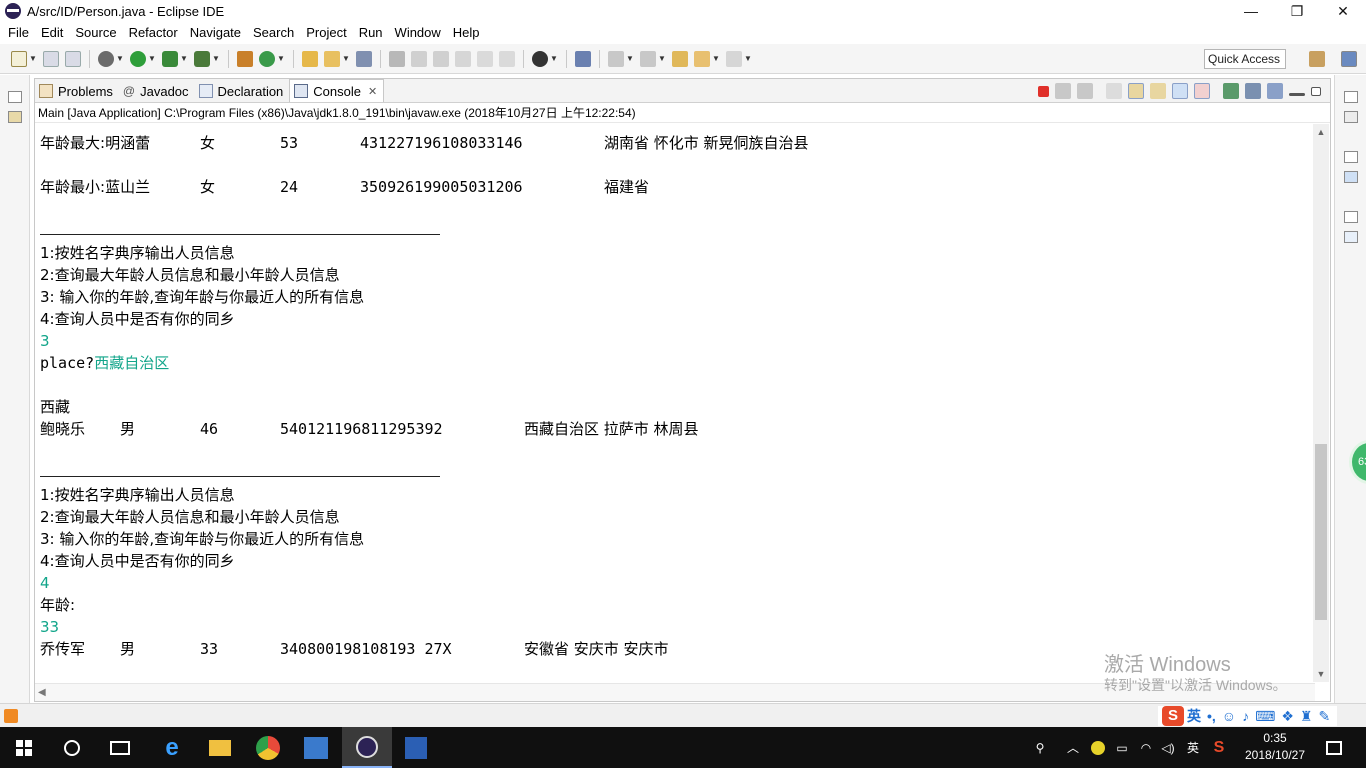  Describe the element at coordinates (367, 747) in the screenshot. I see `taskbar-eclipse` at that location.